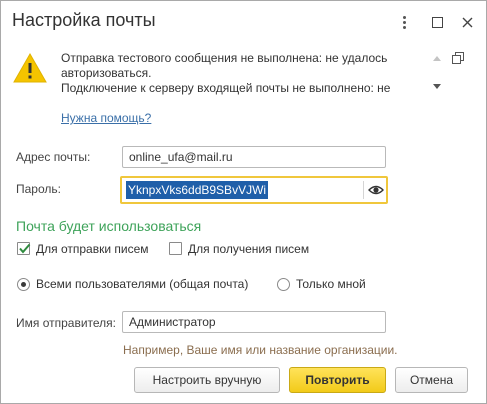 The height and width of the screenshot is (404, 487). I want to click on sender-name-label: Имя отправителя:, so click(66, 323).